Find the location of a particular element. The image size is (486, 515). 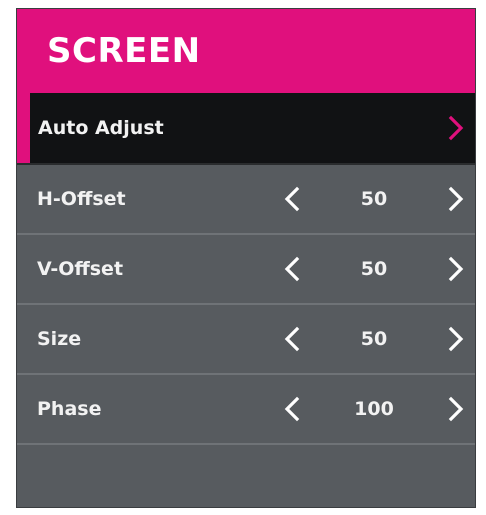

menu-item-label: Auto Adjust is located at coordinates (101, 128).